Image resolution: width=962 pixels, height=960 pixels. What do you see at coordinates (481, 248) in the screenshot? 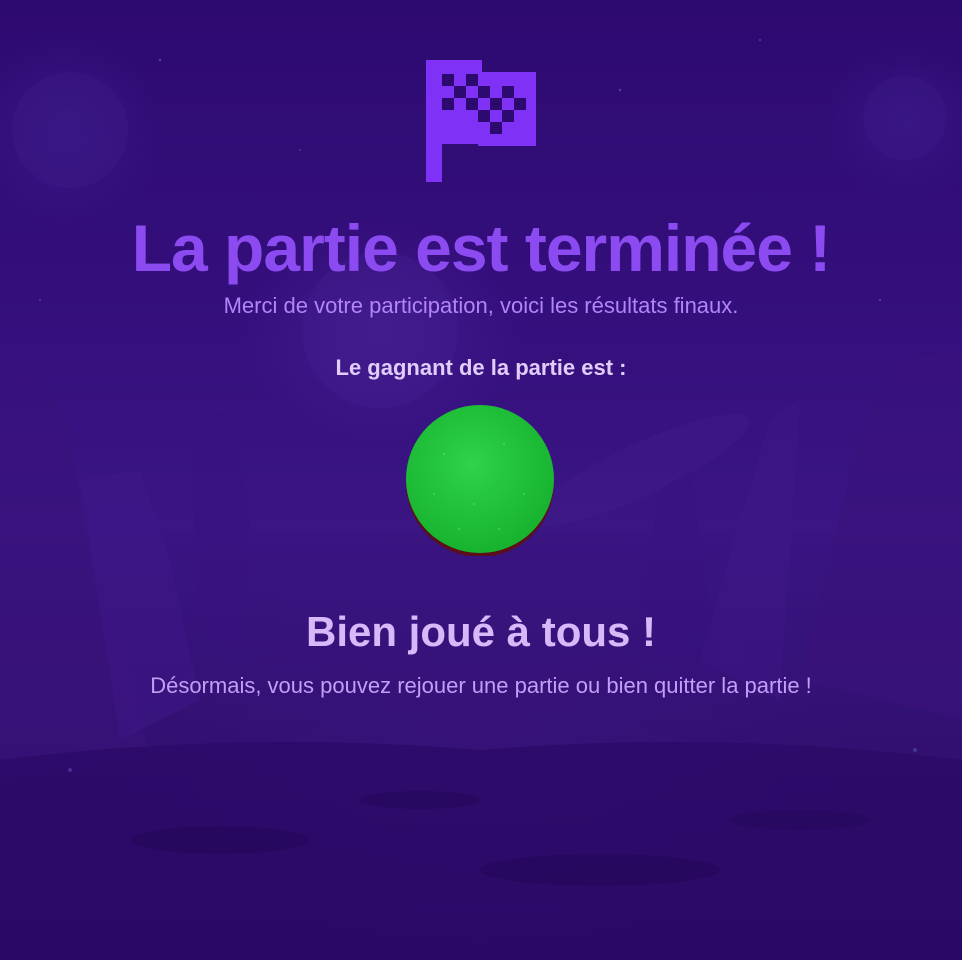
I see `page-title: La partie est terminée !` at bounding box center [481, 248].